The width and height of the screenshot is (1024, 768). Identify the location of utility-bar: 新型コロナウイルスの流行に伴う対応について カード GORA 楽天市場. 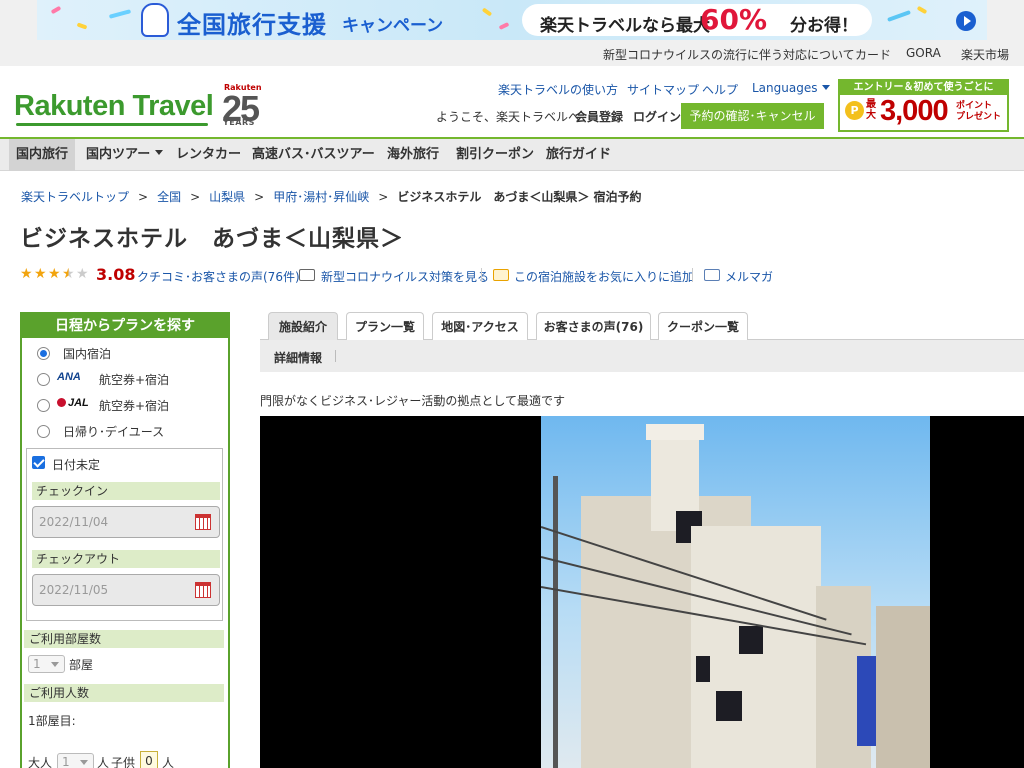
(512, 53).